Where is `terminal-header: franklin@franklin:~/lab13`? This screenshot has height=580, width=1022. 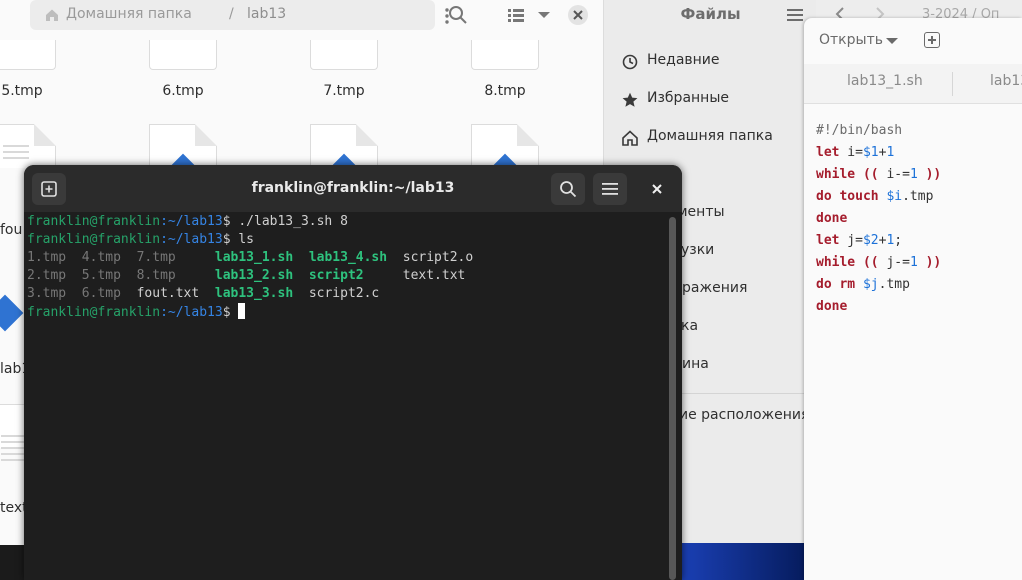
terminal-header: franklin@franklin:~/lab13 is located at coordinates (353, 188).